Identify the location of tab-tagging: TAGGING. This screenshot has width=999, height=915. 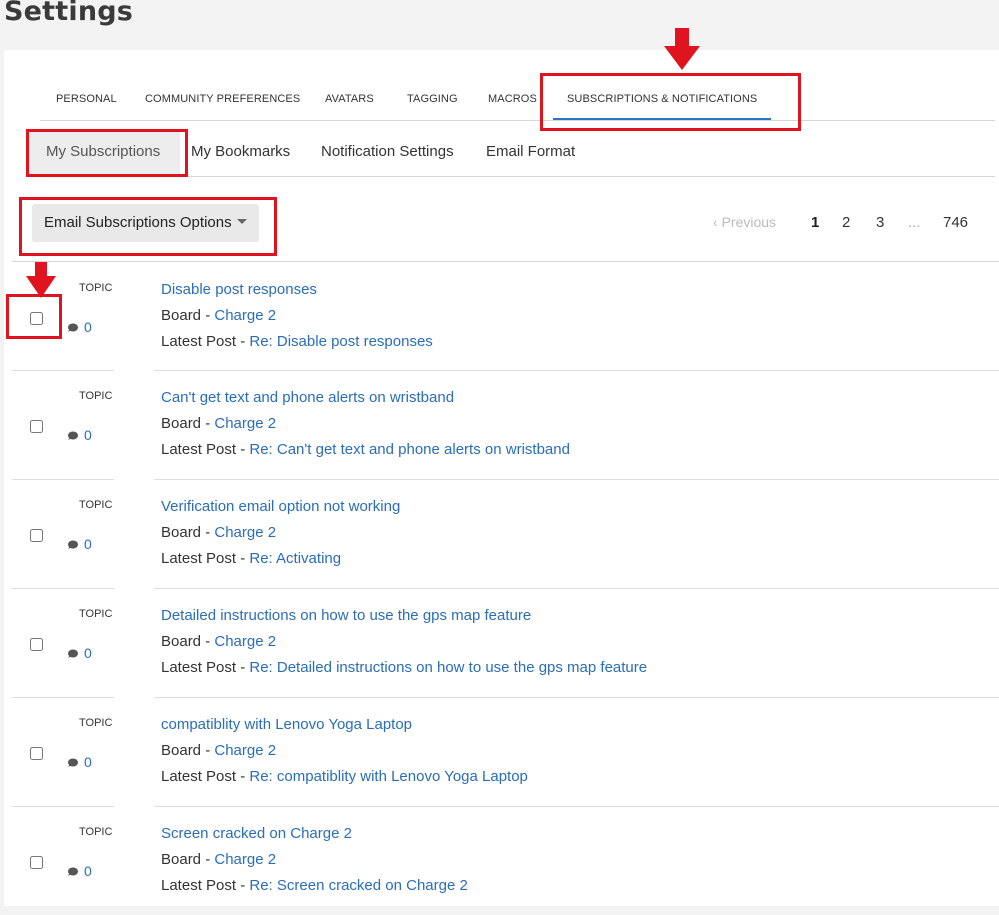
(432, 99).